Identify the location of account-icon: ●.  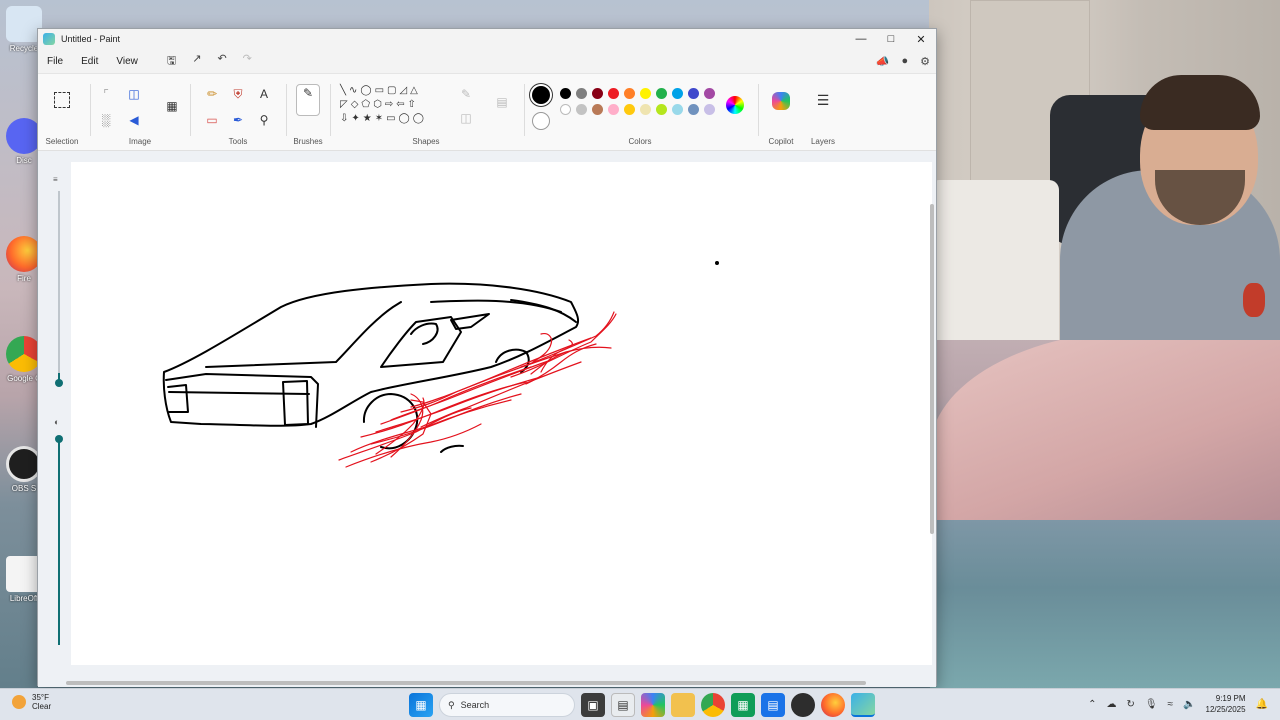
(904, 61).